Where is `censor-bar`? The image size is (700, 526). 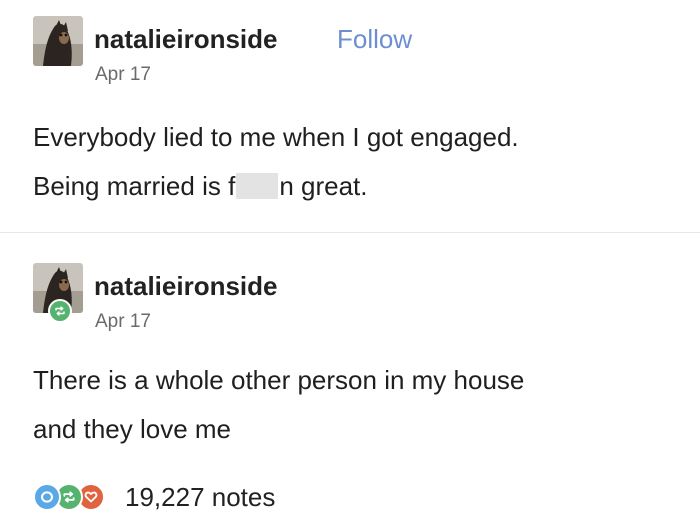
censor-bar is located at coordinates (257, 186).